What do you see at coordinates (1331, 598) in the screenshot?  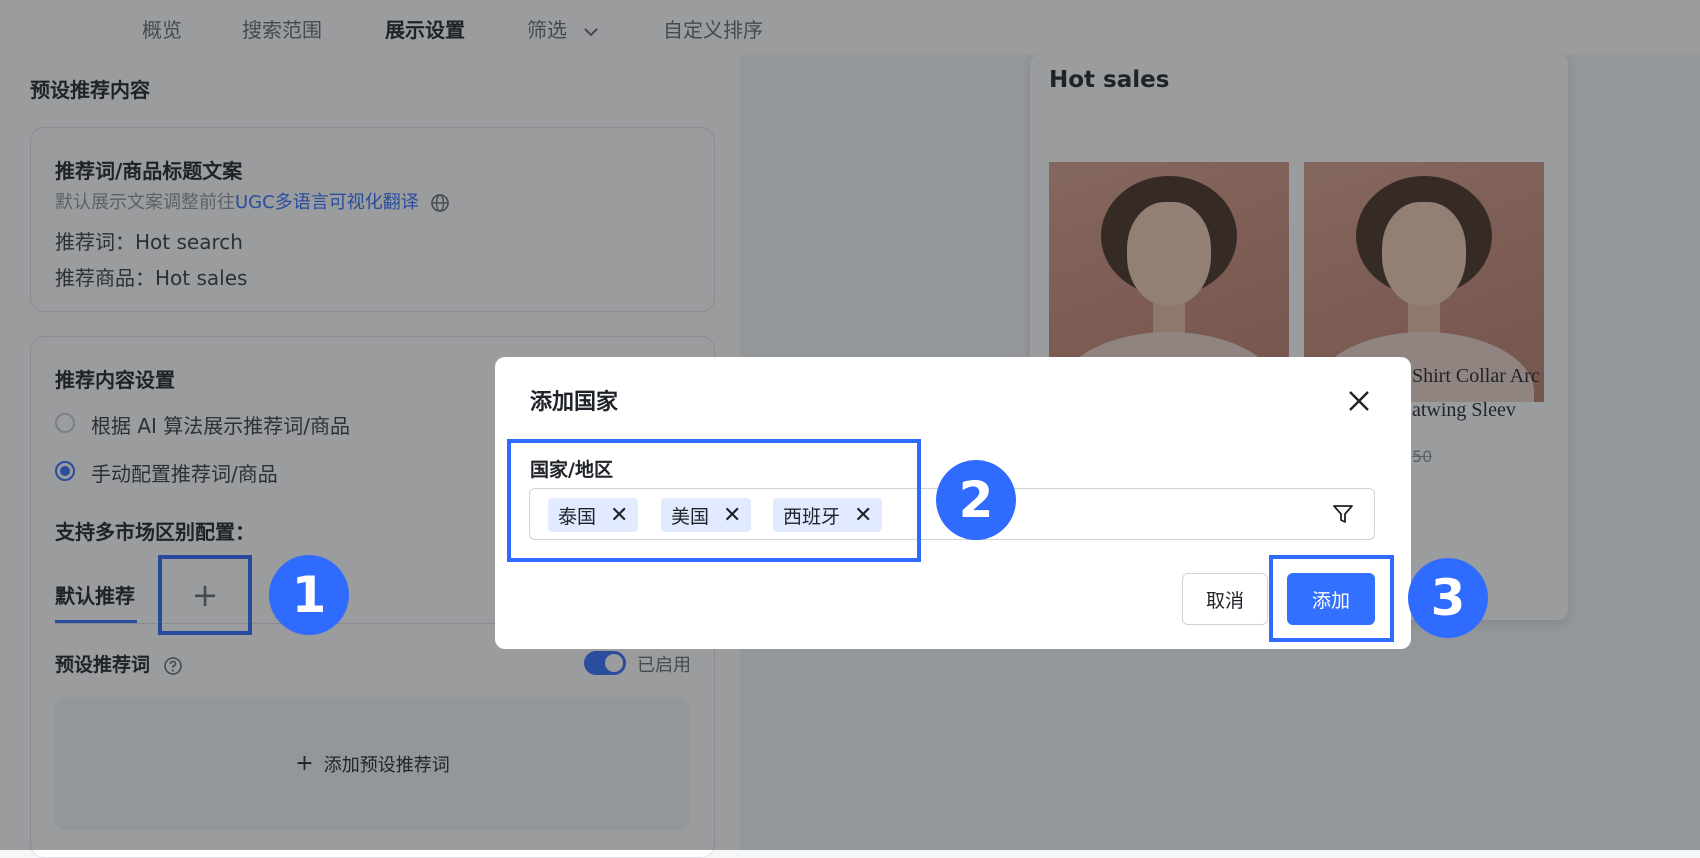 I see `step-3-highlight-box` at bounding box center [1331, 598].